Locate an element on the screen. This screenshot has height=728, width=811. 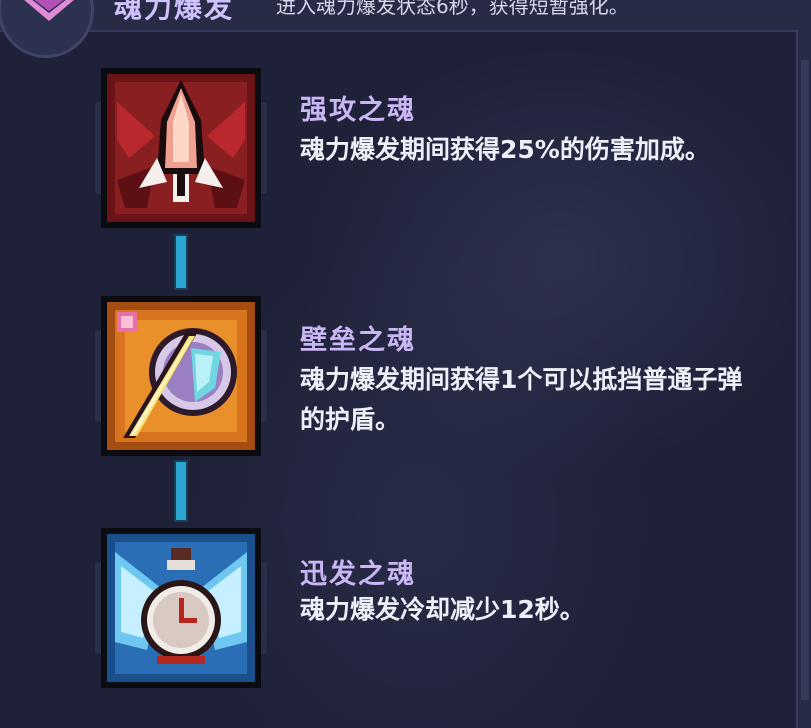
shield-sword-icon is located at coordinates (181, 376).